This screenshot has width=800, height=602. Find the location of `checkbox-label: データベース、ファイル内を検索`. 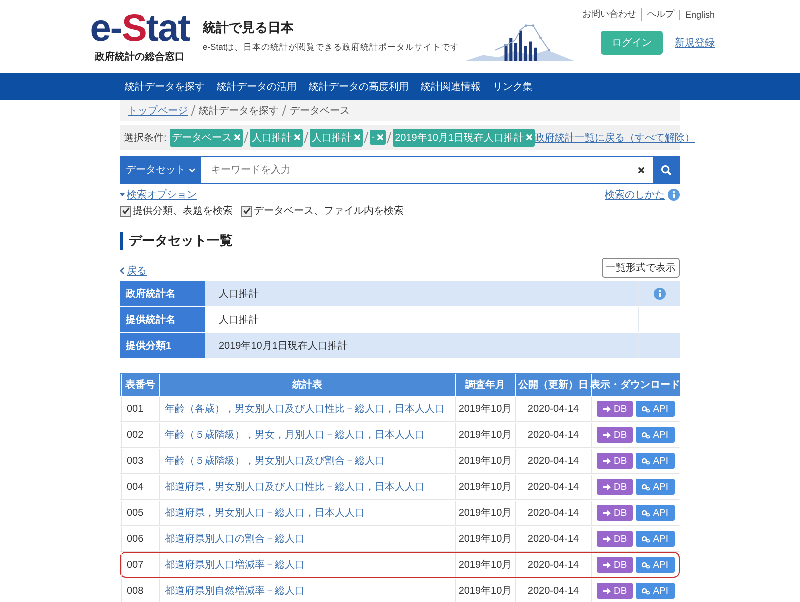

checkbox-label: データベース、ファイル内を検索 is located at coordinates (329, 211).